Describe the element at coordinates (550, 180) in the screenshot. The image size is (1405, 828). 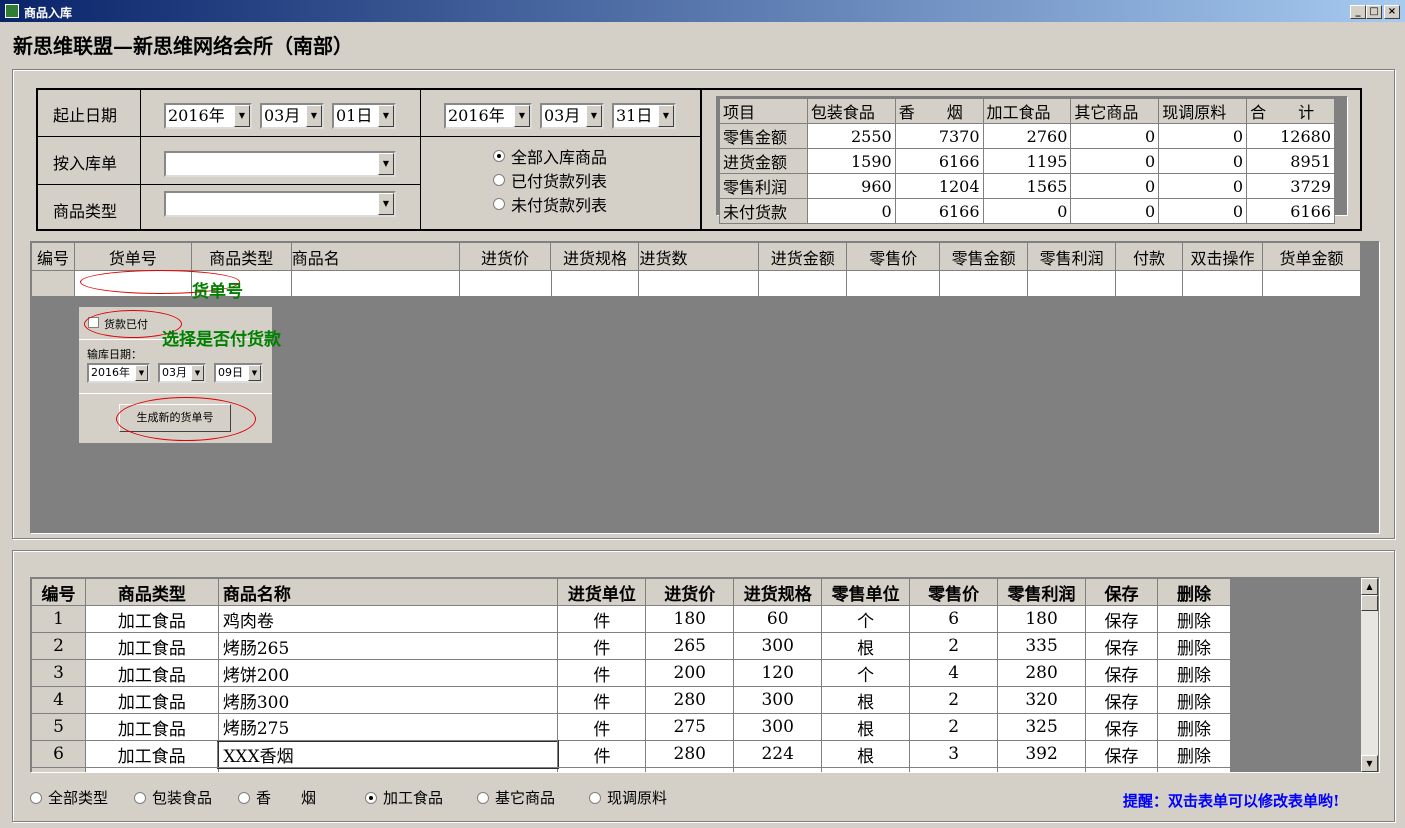
I see `radio-paid-list: 已付货款列表` at that location.